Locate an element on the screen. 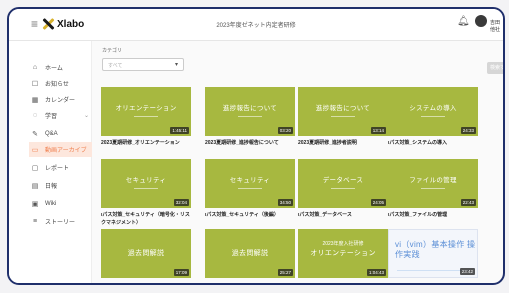 This screenshot has width=509, height=293. report-icon: ▢ is located at coordinates (35, 168).